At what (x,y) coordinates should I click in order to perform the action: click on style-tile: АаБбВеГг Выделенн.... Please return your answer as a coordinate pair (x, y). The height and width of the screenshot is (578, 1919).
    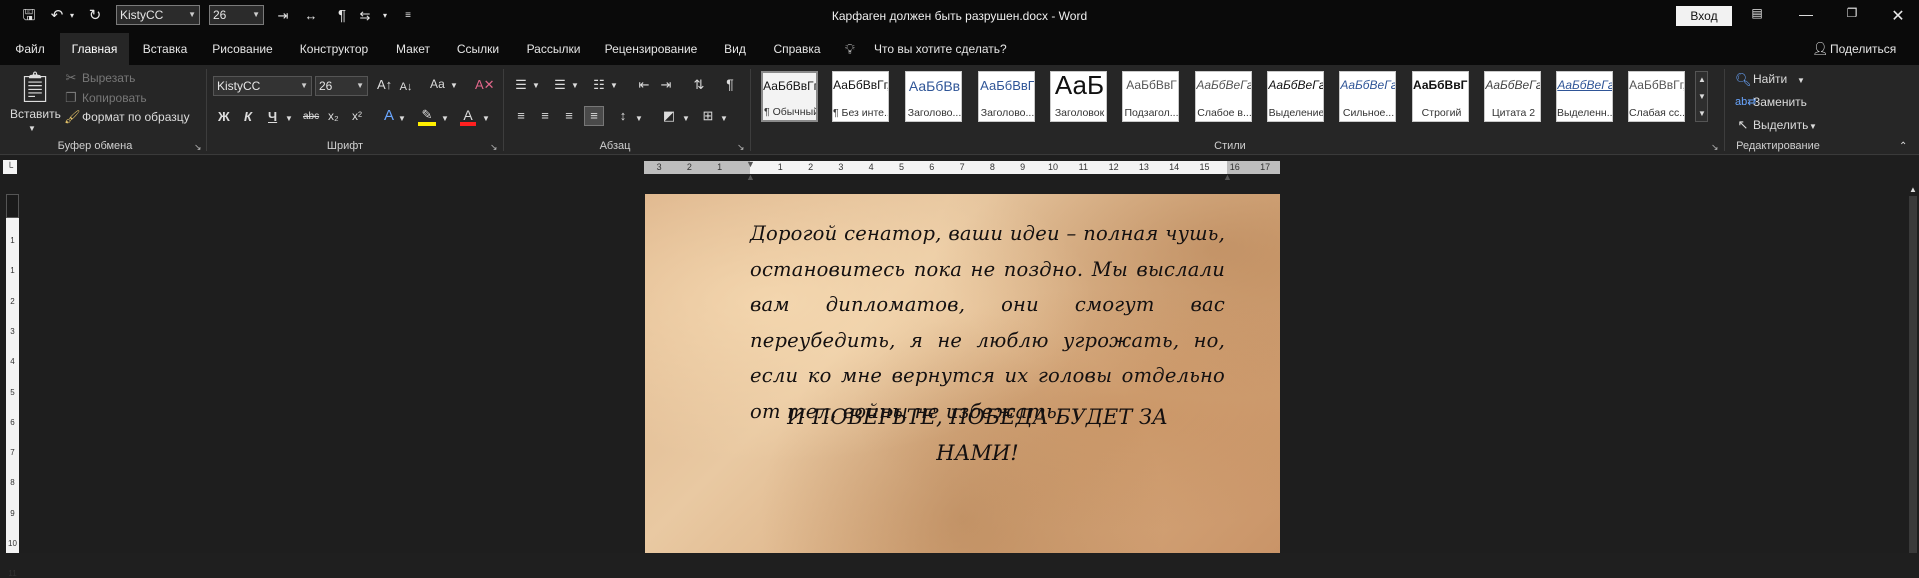
    Looking at the image, I should click on (1584, 96).